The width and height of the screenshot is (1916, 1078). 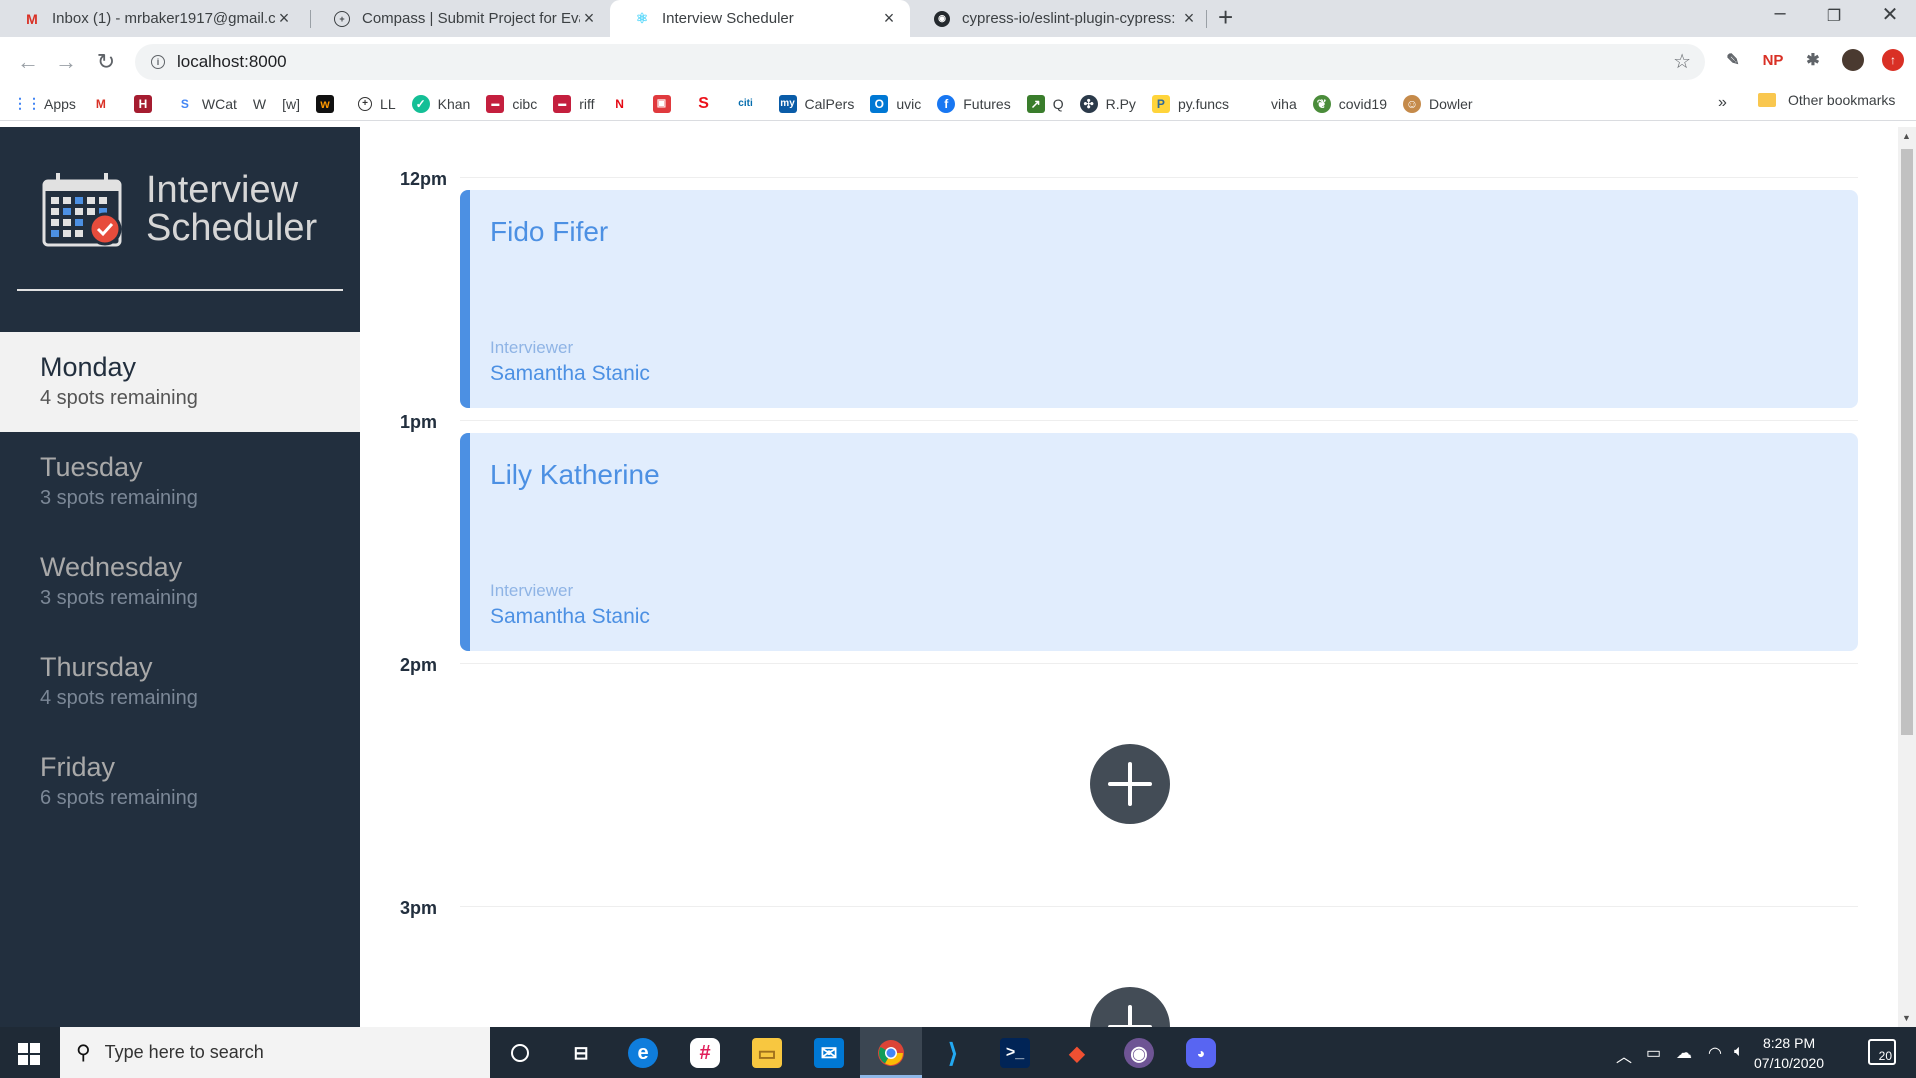 I want to click on bookmark-scotiabank: S, so click(x=708, y=104).